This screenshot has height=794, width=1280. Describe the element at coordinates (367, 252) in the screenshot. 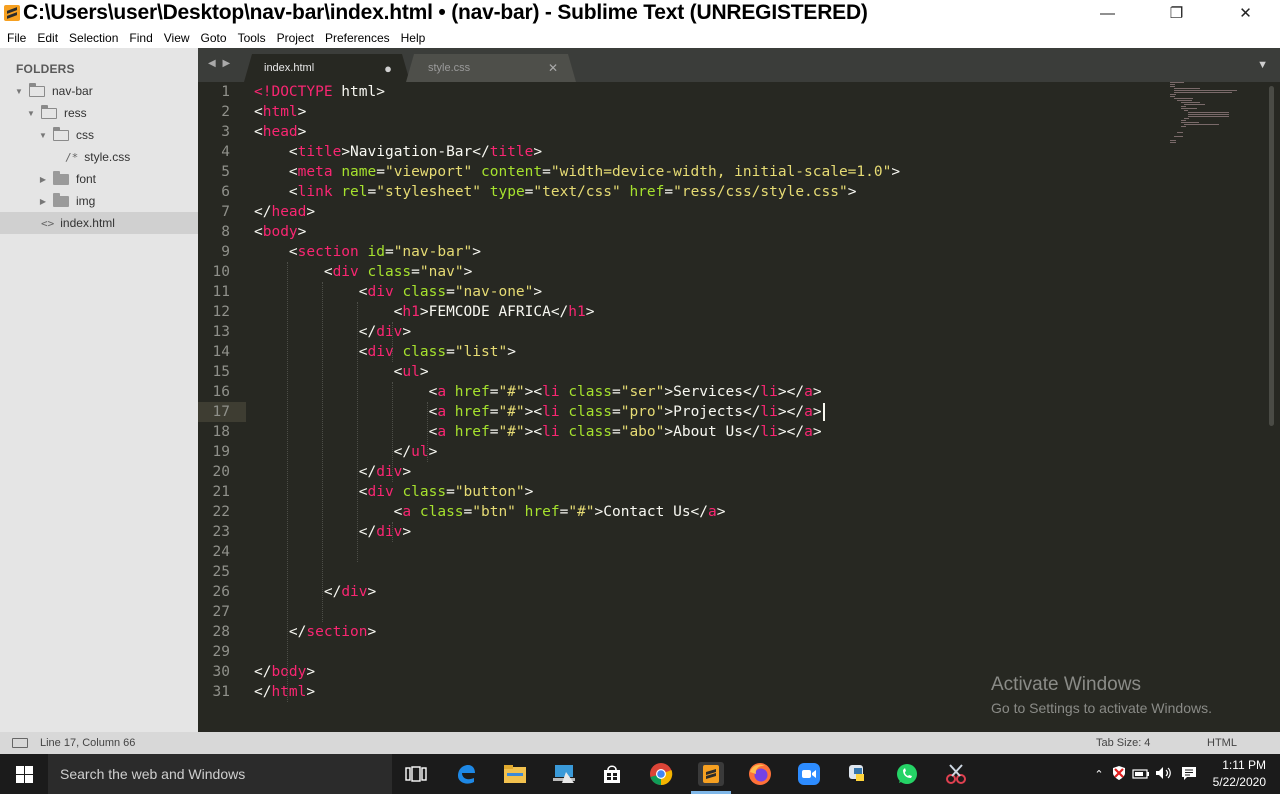

I see `code-line: <section id="nav-bar">` at that location.